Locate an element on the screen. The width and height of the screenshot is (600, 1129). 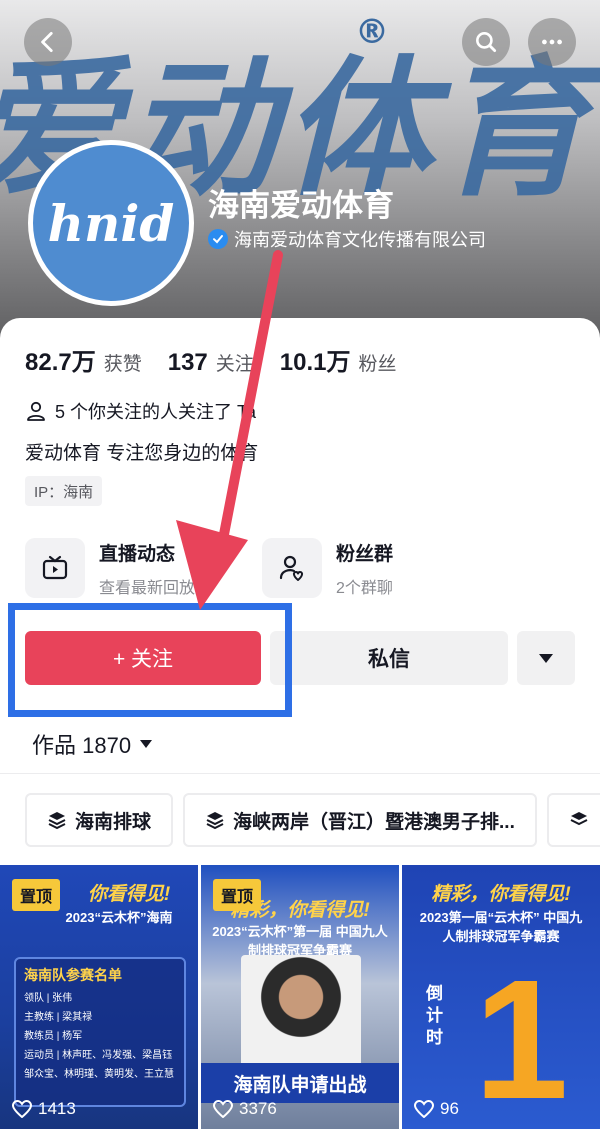
more-actions-button is located at coordinates (546, 658).